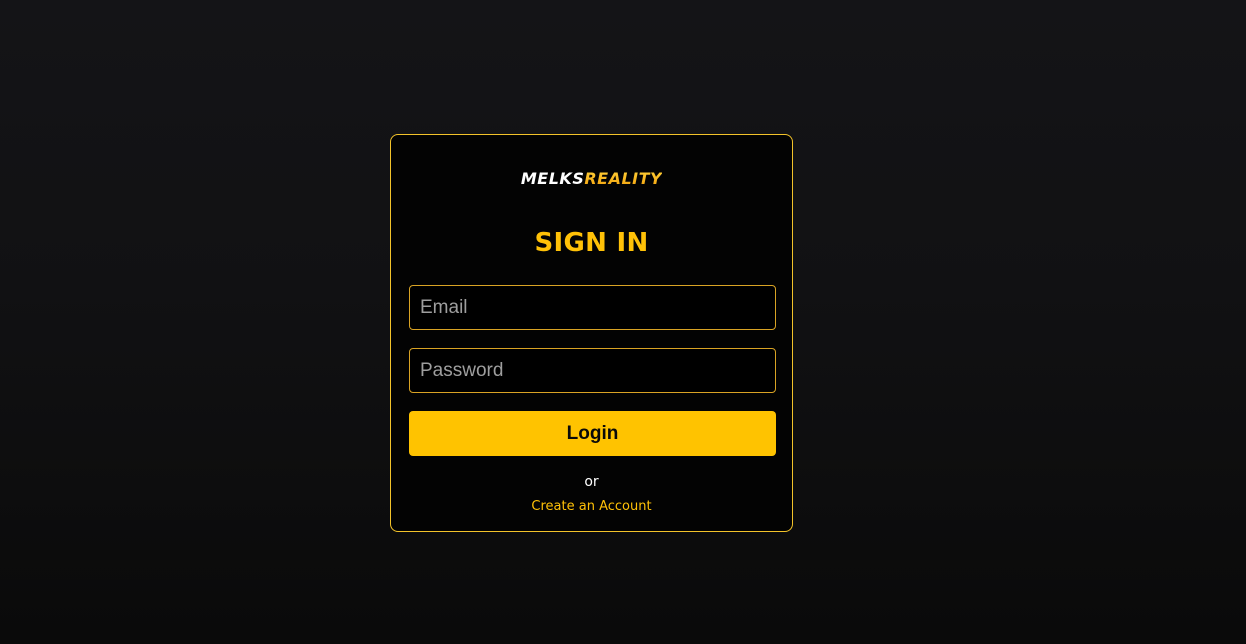 This screenshot has width=1246, height=644. Describe the element at coordinates (592, 307) in the screenshot. I see `email-field` at that location.